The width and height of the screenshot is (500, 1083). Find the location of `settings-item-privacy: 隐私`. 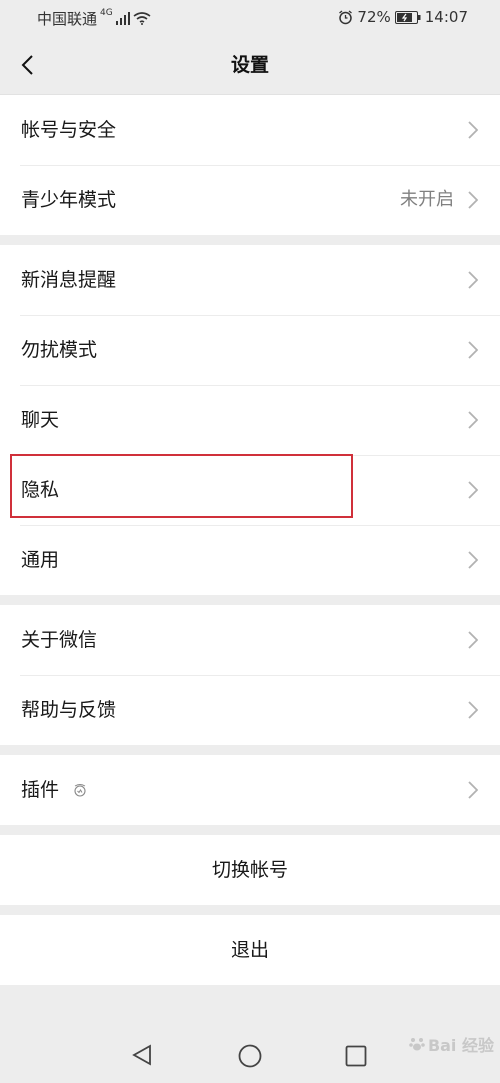

settings-item-privacy: 隐私 is located at coordinates (250, 490).